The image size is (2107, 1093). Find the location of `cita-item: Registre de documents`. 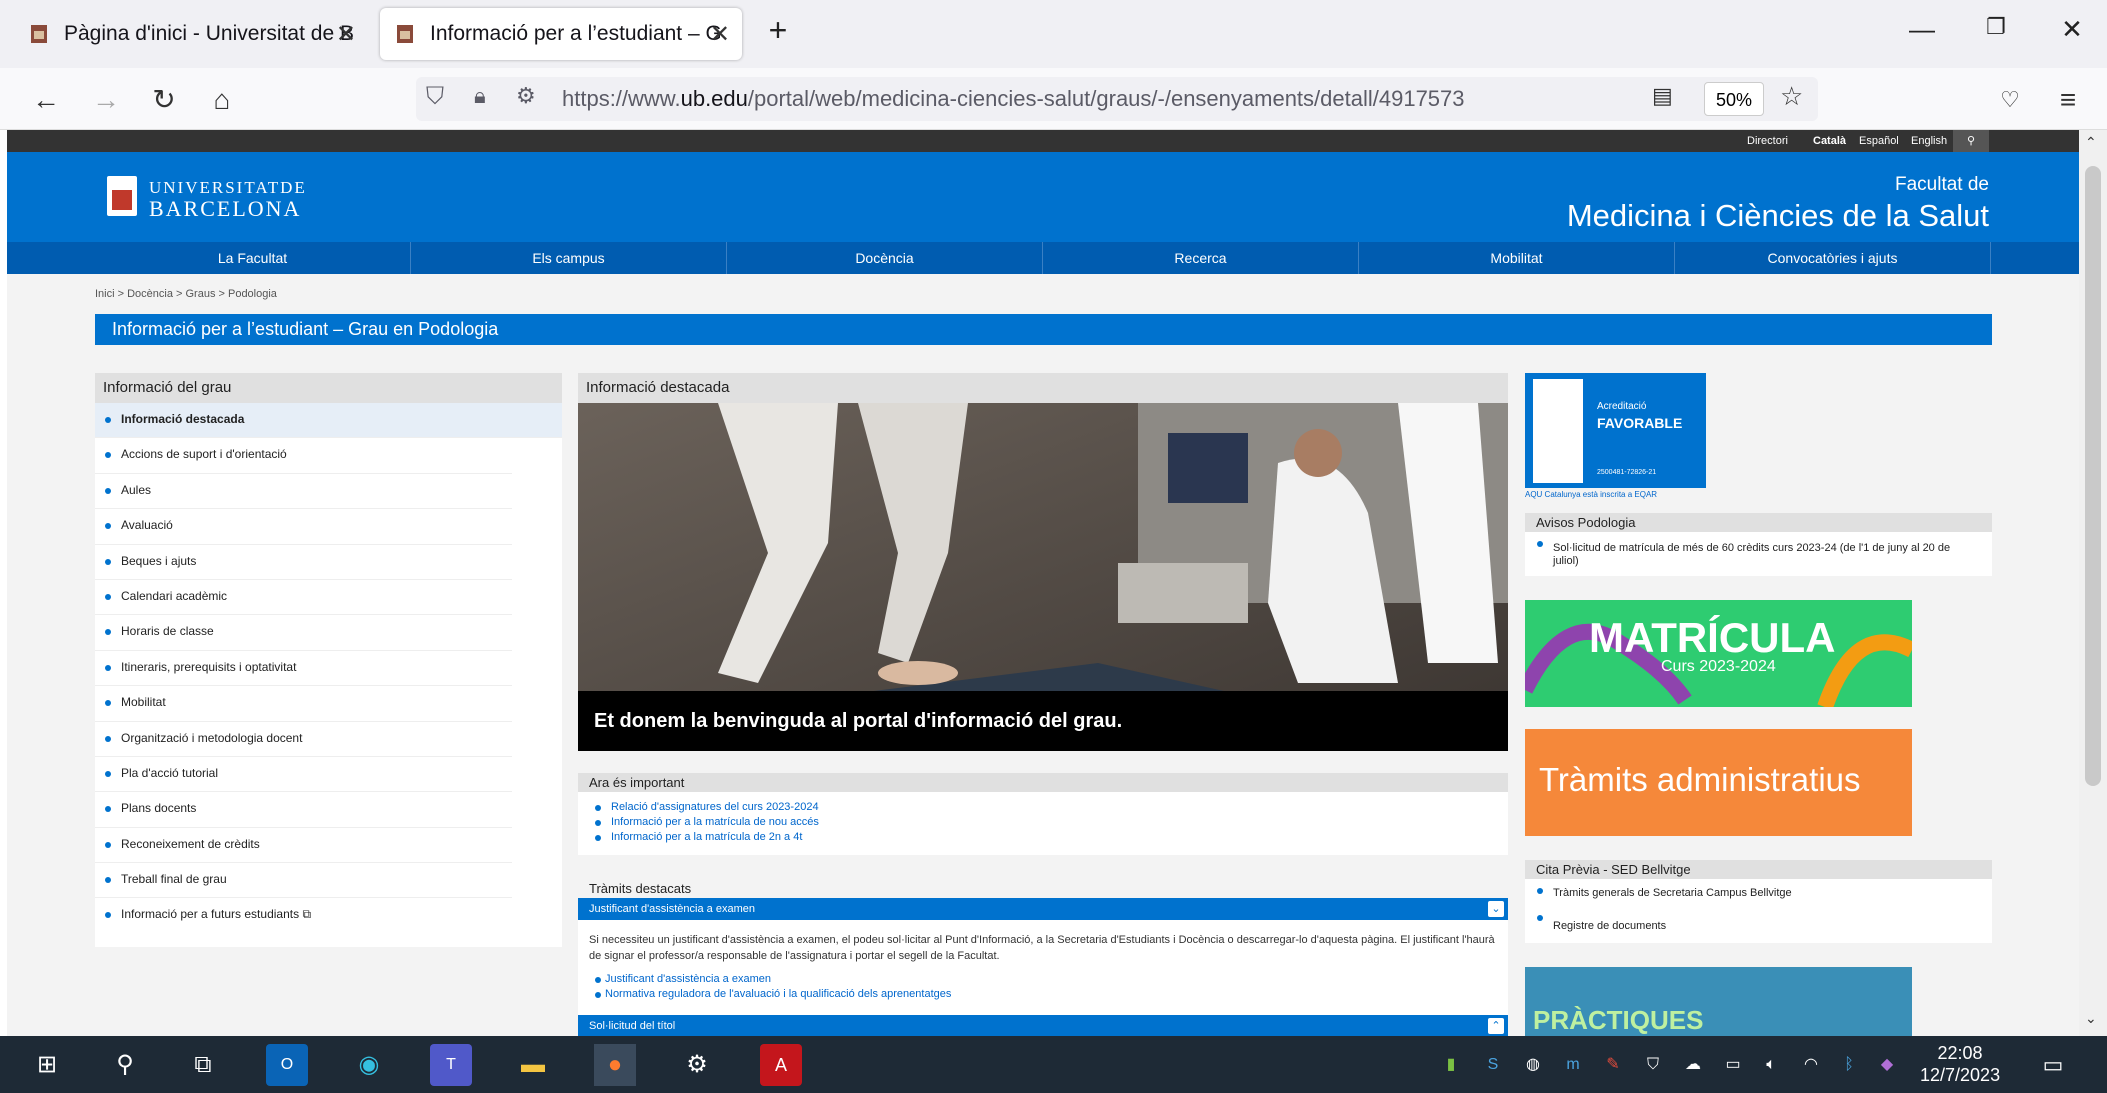

cita-item: Registre de documents is located at coordinates (1758, 924).